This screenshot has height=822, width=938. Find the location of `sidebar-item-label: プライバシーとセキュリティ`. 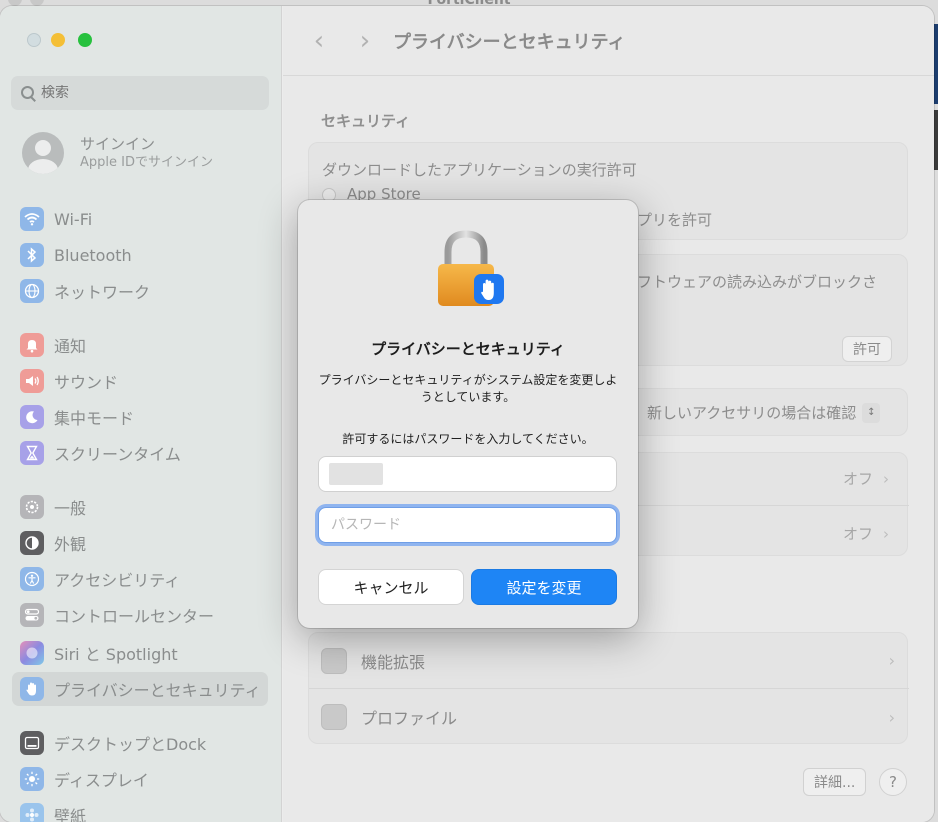

sidebar-item-label: プライバシーとセキュリティ is located at coordinates (157, 690).